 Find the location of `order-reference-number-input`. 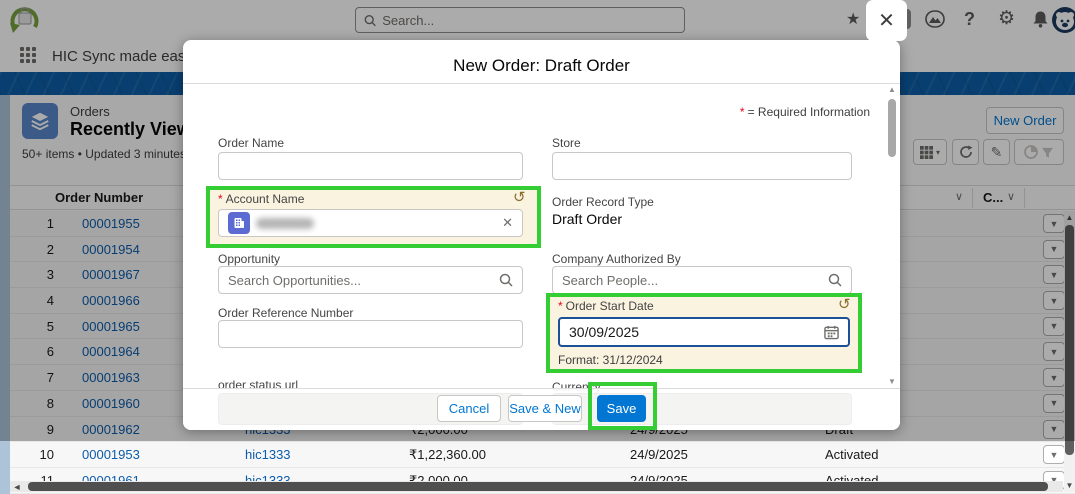

order-reference-number-input is located at coordinates (370, 334).